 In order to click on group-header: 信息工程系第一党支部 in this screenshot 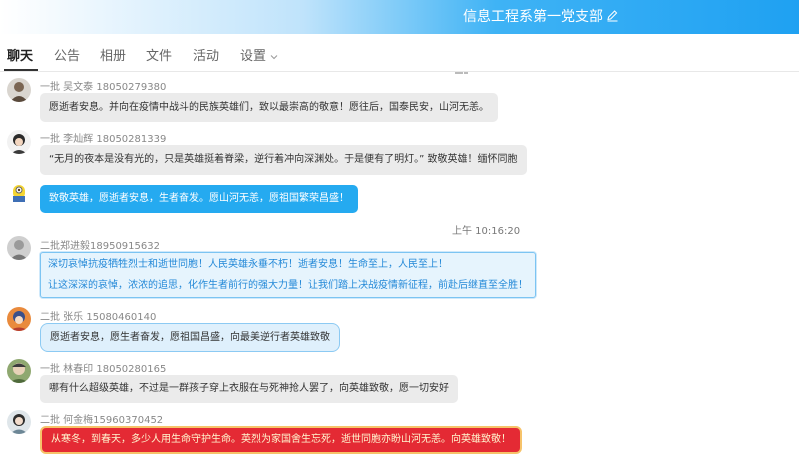, I will do `click(399, 17)`.